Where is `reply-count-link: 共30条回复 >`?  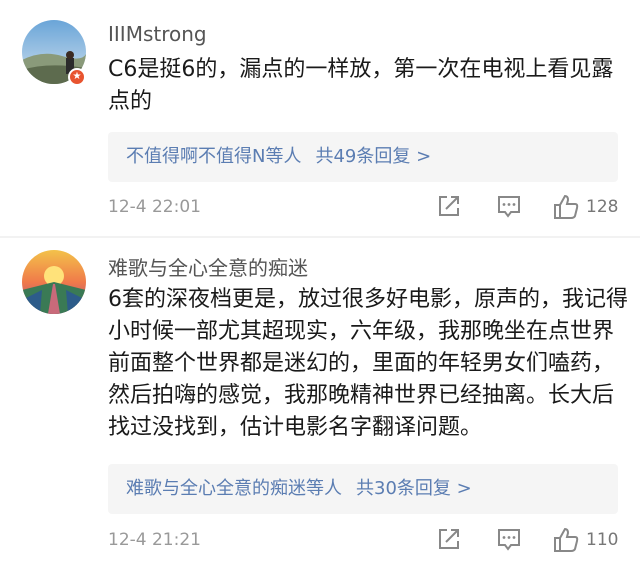 reply-count-link: 共30条回复 > is located at coordinates (414, 488).